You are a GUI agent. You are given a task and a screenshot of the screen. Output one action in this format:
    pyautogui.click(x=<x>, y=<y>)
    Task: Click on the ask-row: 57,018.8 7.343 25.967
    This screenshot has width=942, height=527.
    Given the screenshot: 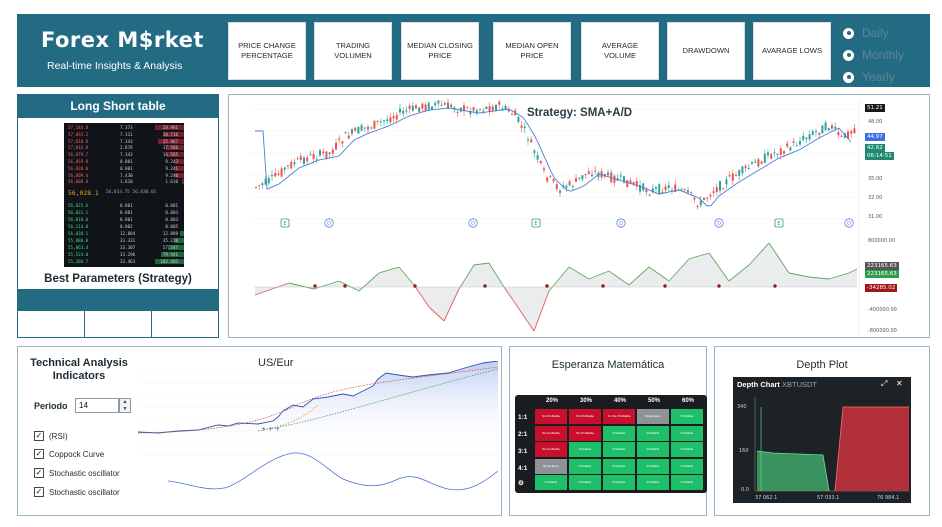 What is the action you would take?
    pyautogui.click(x=124, y=141)
    